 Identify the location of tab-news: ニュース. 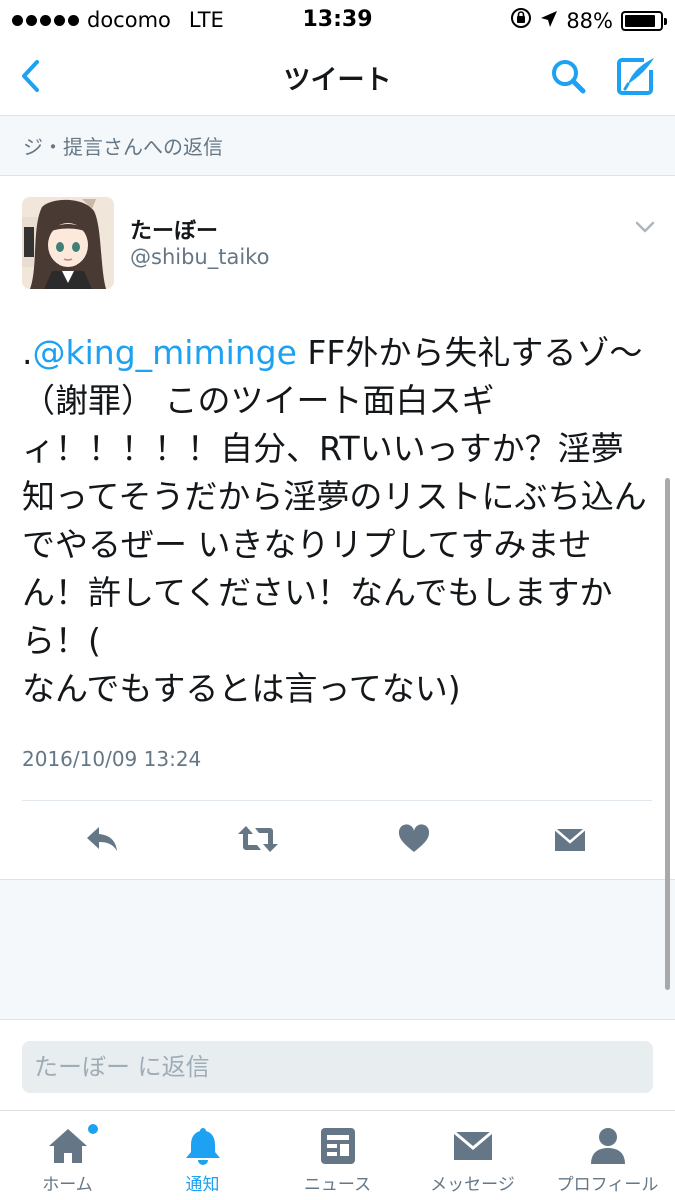
(337, 1156).